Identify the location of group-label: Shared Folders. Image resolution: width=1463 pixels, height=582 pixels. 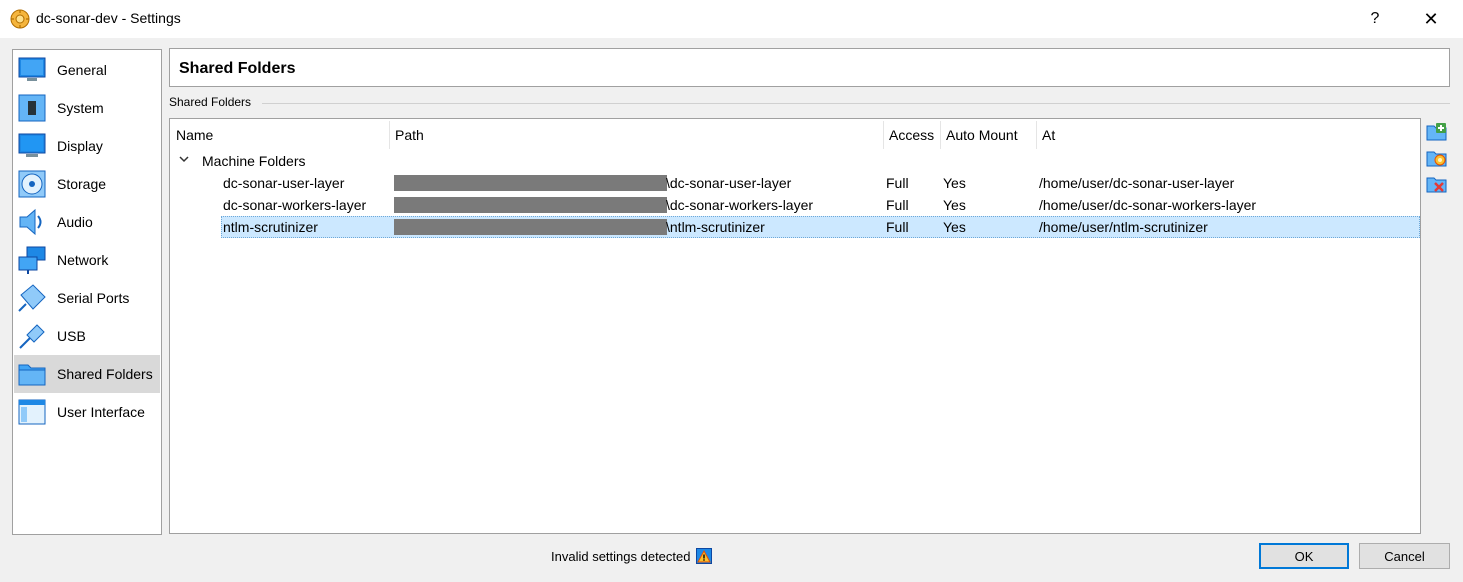
(210, 102).